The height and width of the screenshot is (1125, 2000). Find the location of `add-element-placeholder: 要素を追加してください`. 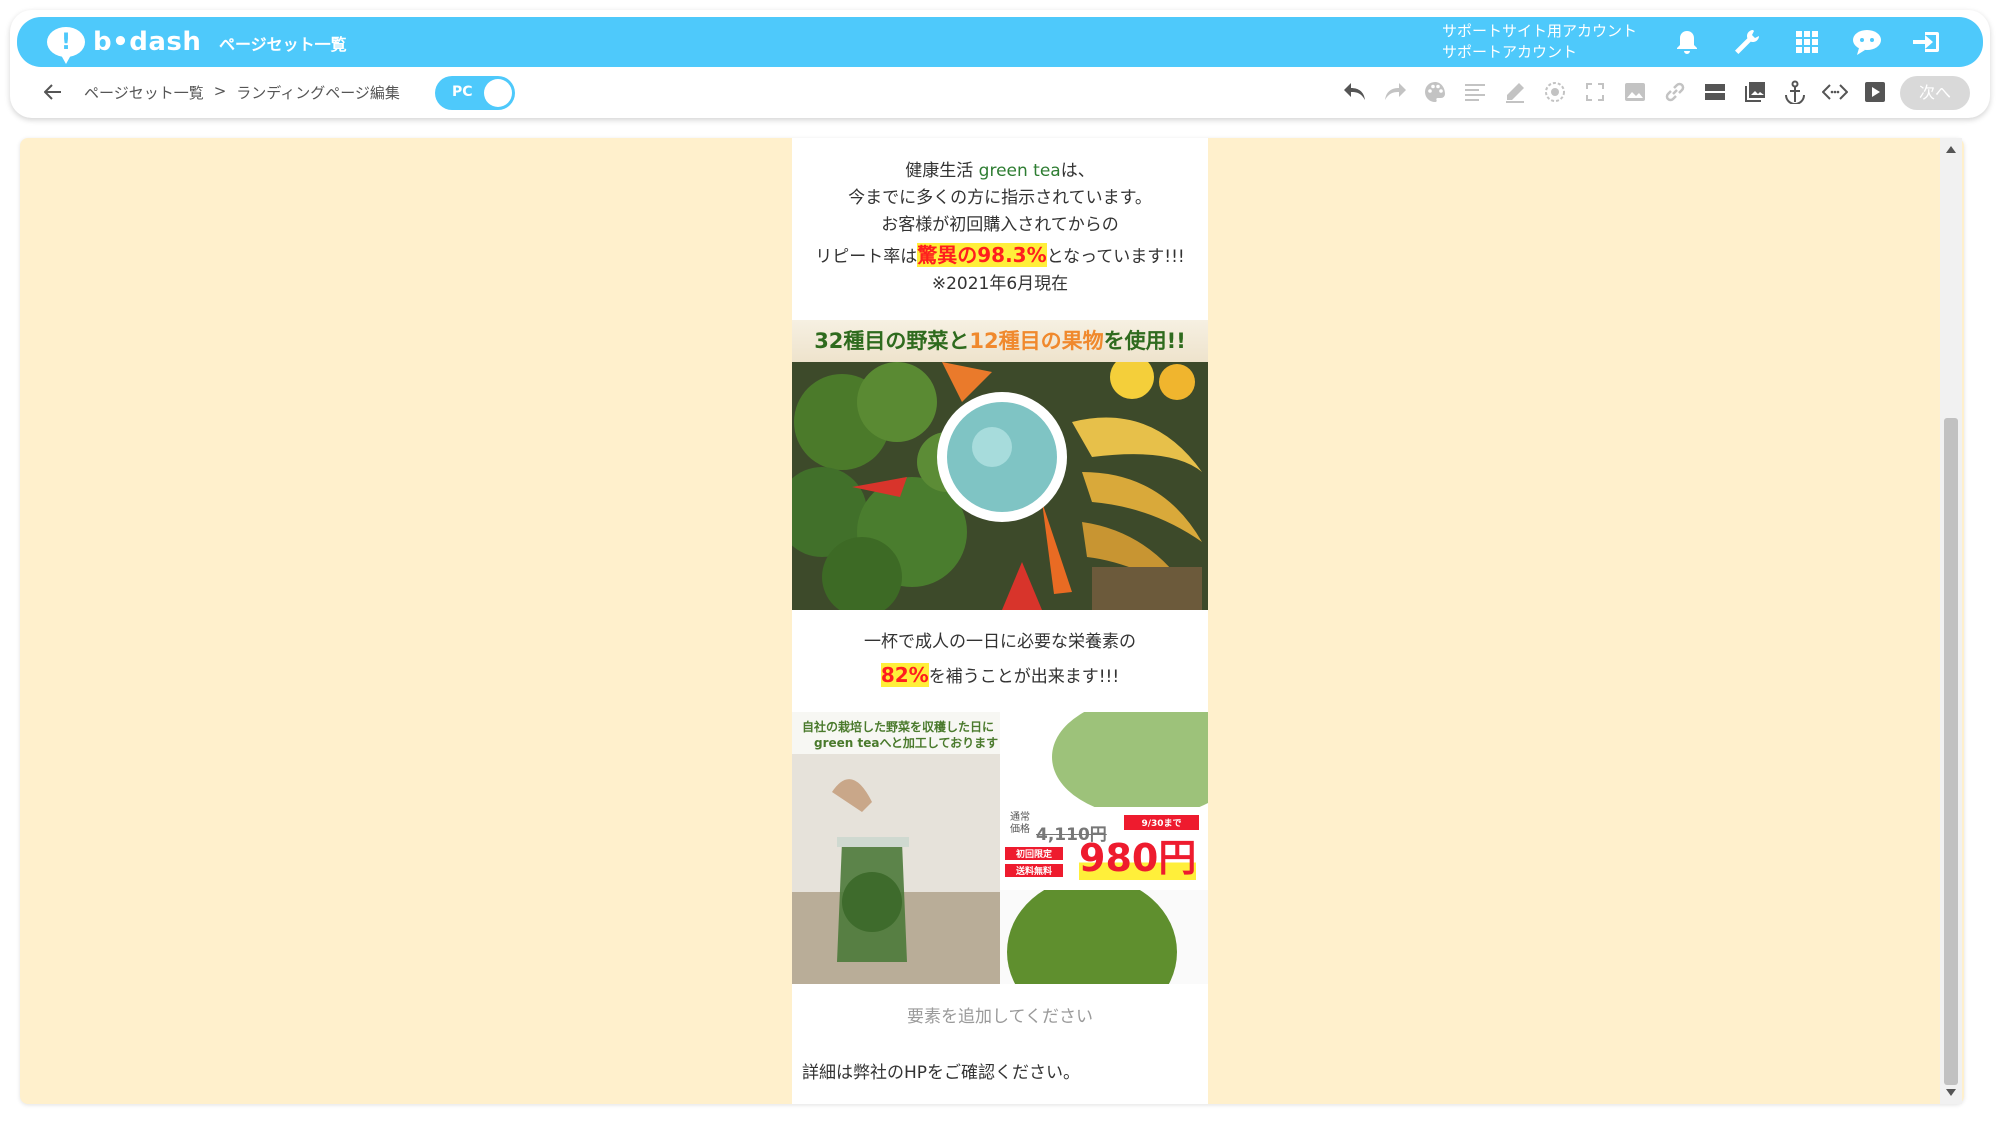

add-element-placeholder: 要素を追加してください is located at coordinates (1000, 1014).